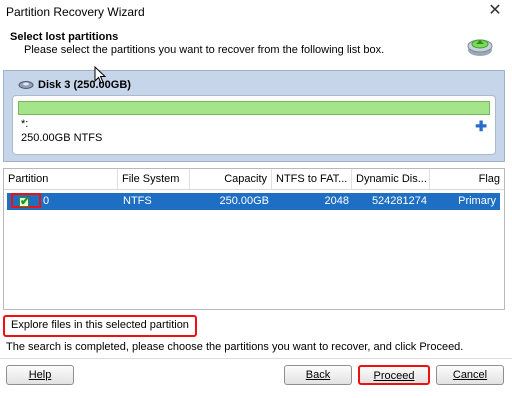 The image size is (512, 398). I want to click on step-title: Select lost partitions, so click(64, 37).